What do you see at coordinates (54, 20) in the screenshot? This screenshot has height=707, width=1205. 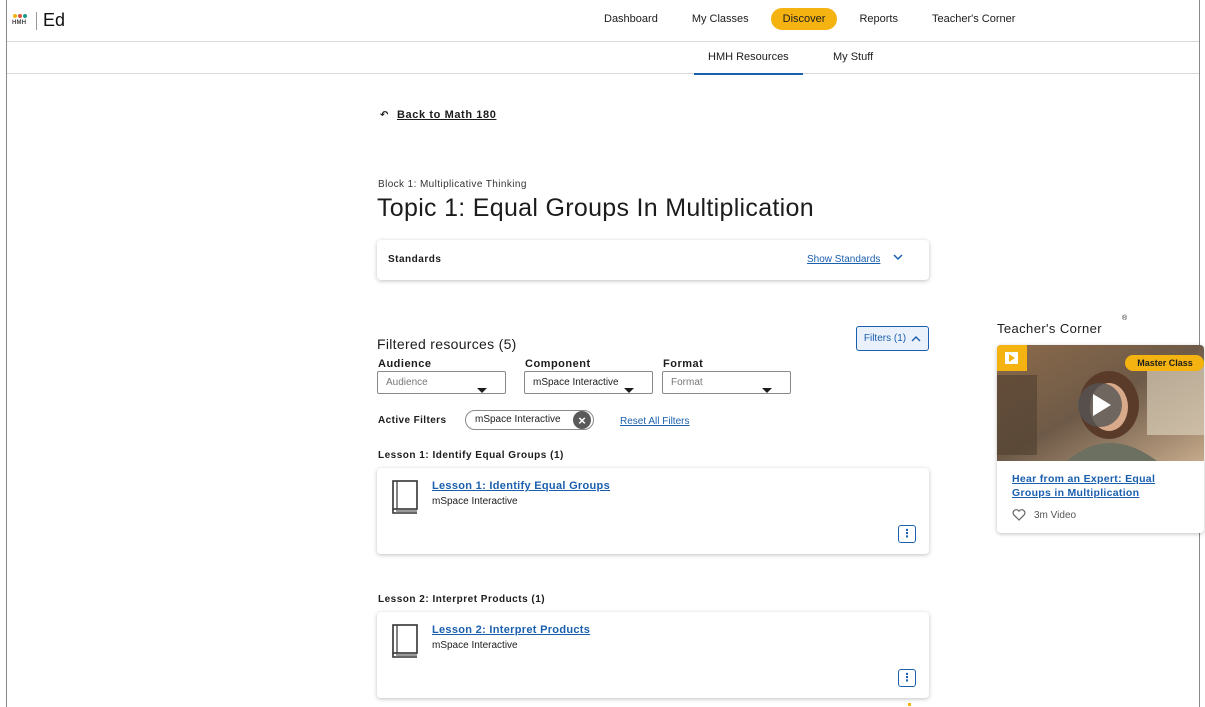 I see `app-name: Ed` at bounding box center [54, 20].